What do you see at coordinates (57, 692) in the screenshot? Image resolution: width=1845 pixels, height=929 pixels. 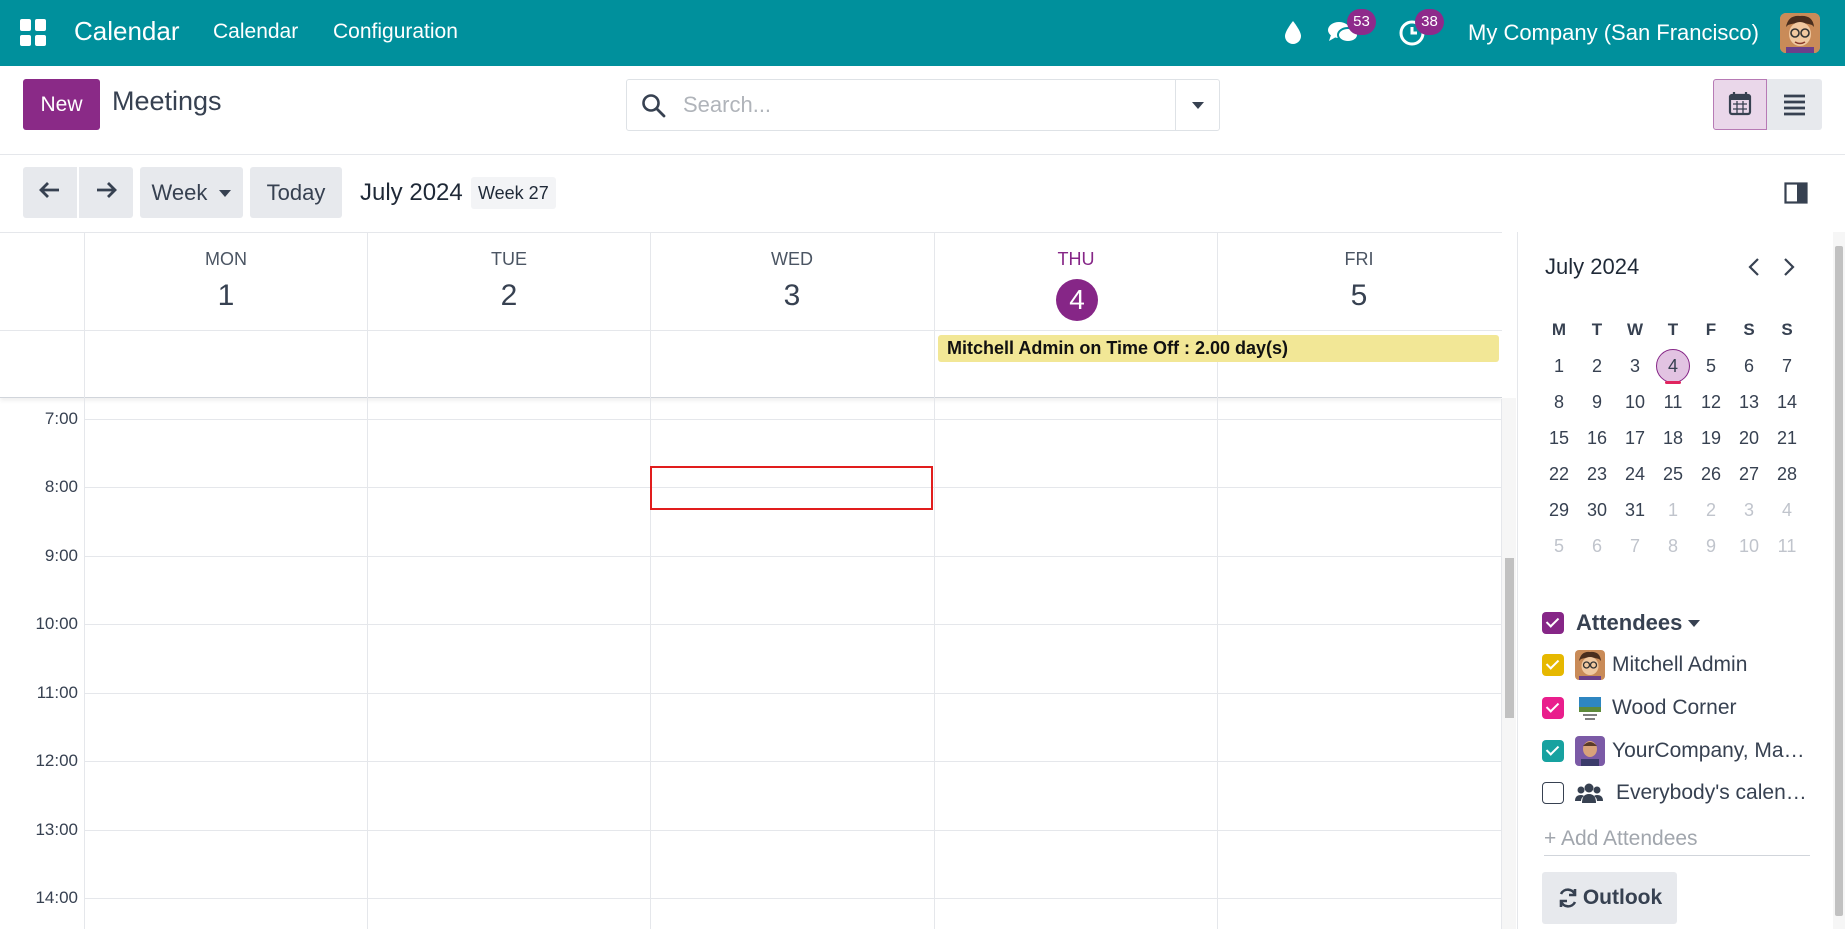 I see `time-label: 11:00` at bounding box center [57, 692].